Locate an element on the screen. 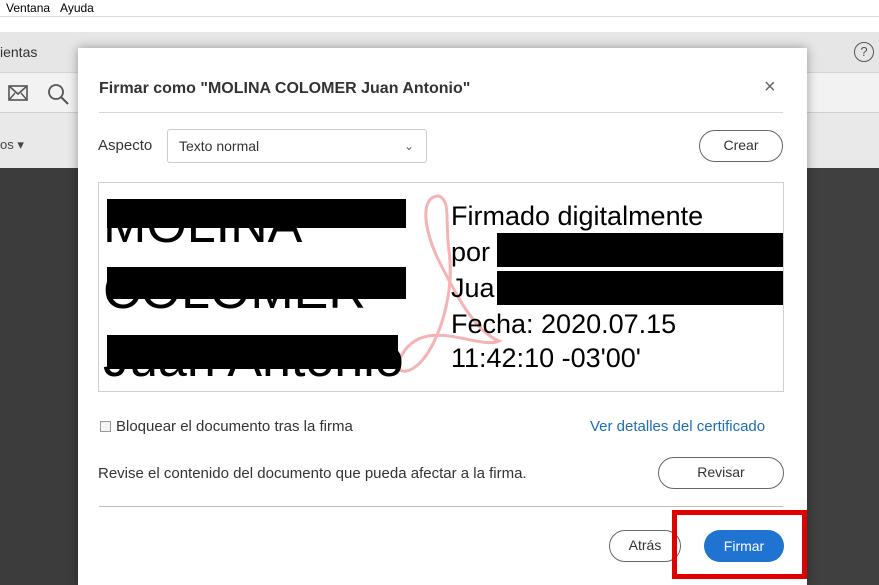 This screenshot has height=585, width=879. signature-detail-line-5: 11:42:10 -03'00' is located at coordinates (546, 358).